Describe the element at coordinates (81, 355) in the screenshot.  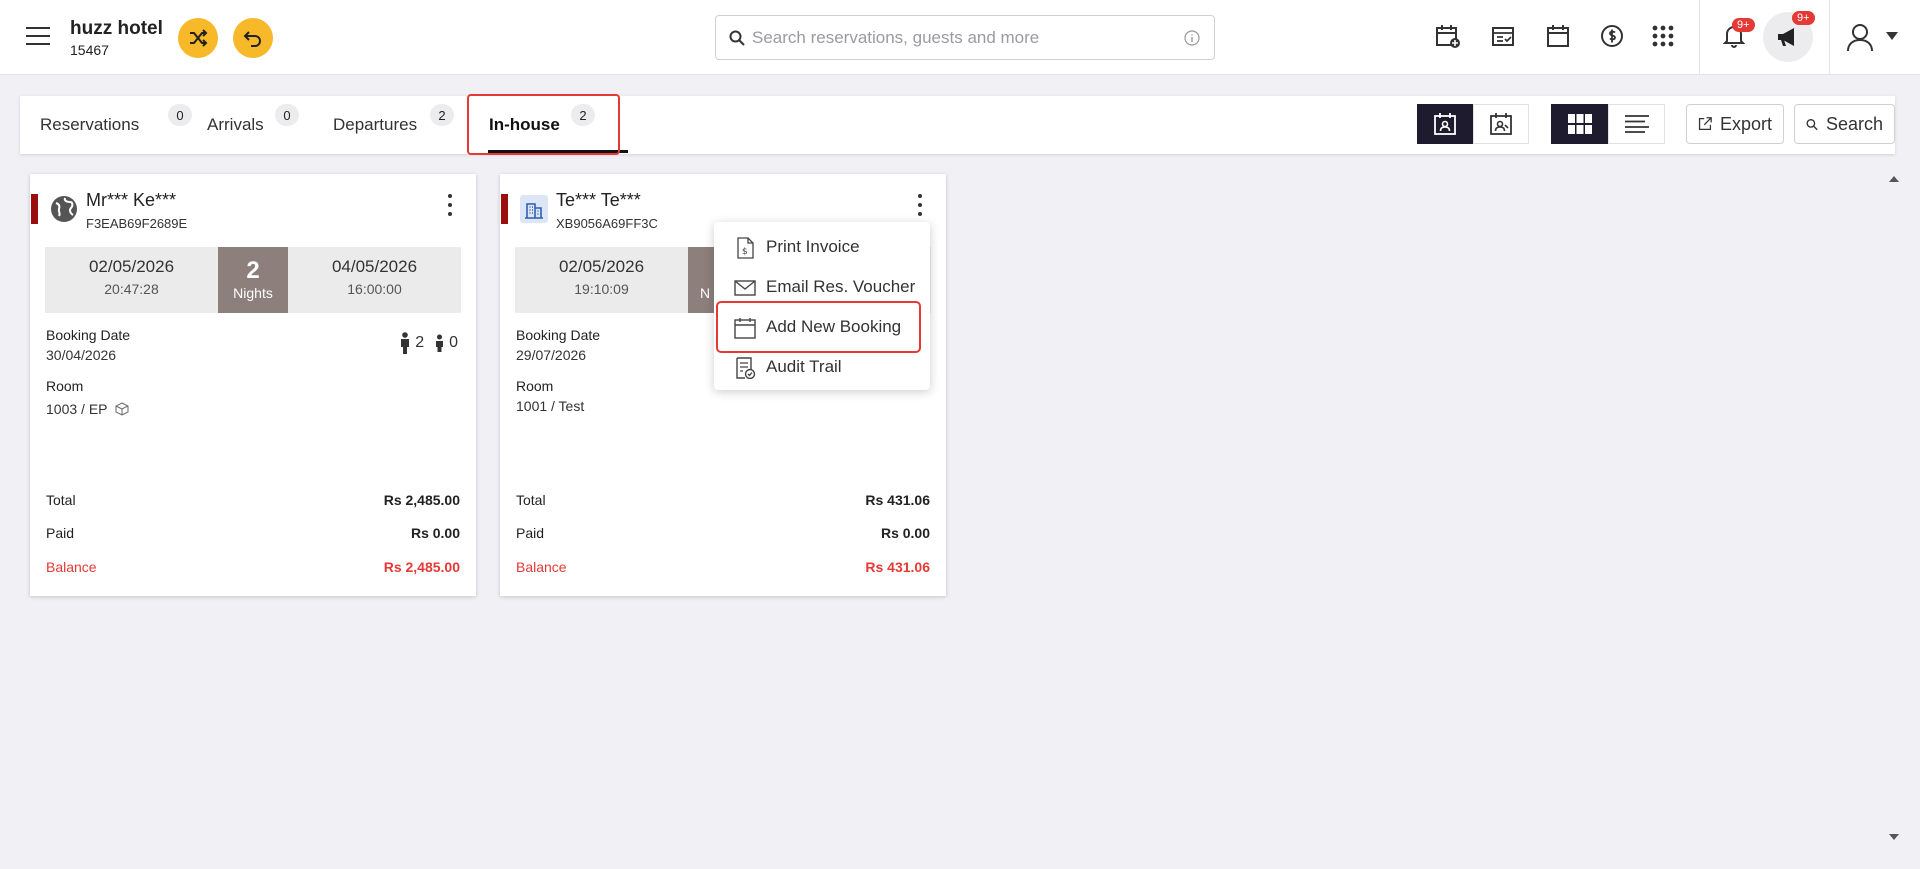
I see `booking-date: 30/04/2026` at that location.